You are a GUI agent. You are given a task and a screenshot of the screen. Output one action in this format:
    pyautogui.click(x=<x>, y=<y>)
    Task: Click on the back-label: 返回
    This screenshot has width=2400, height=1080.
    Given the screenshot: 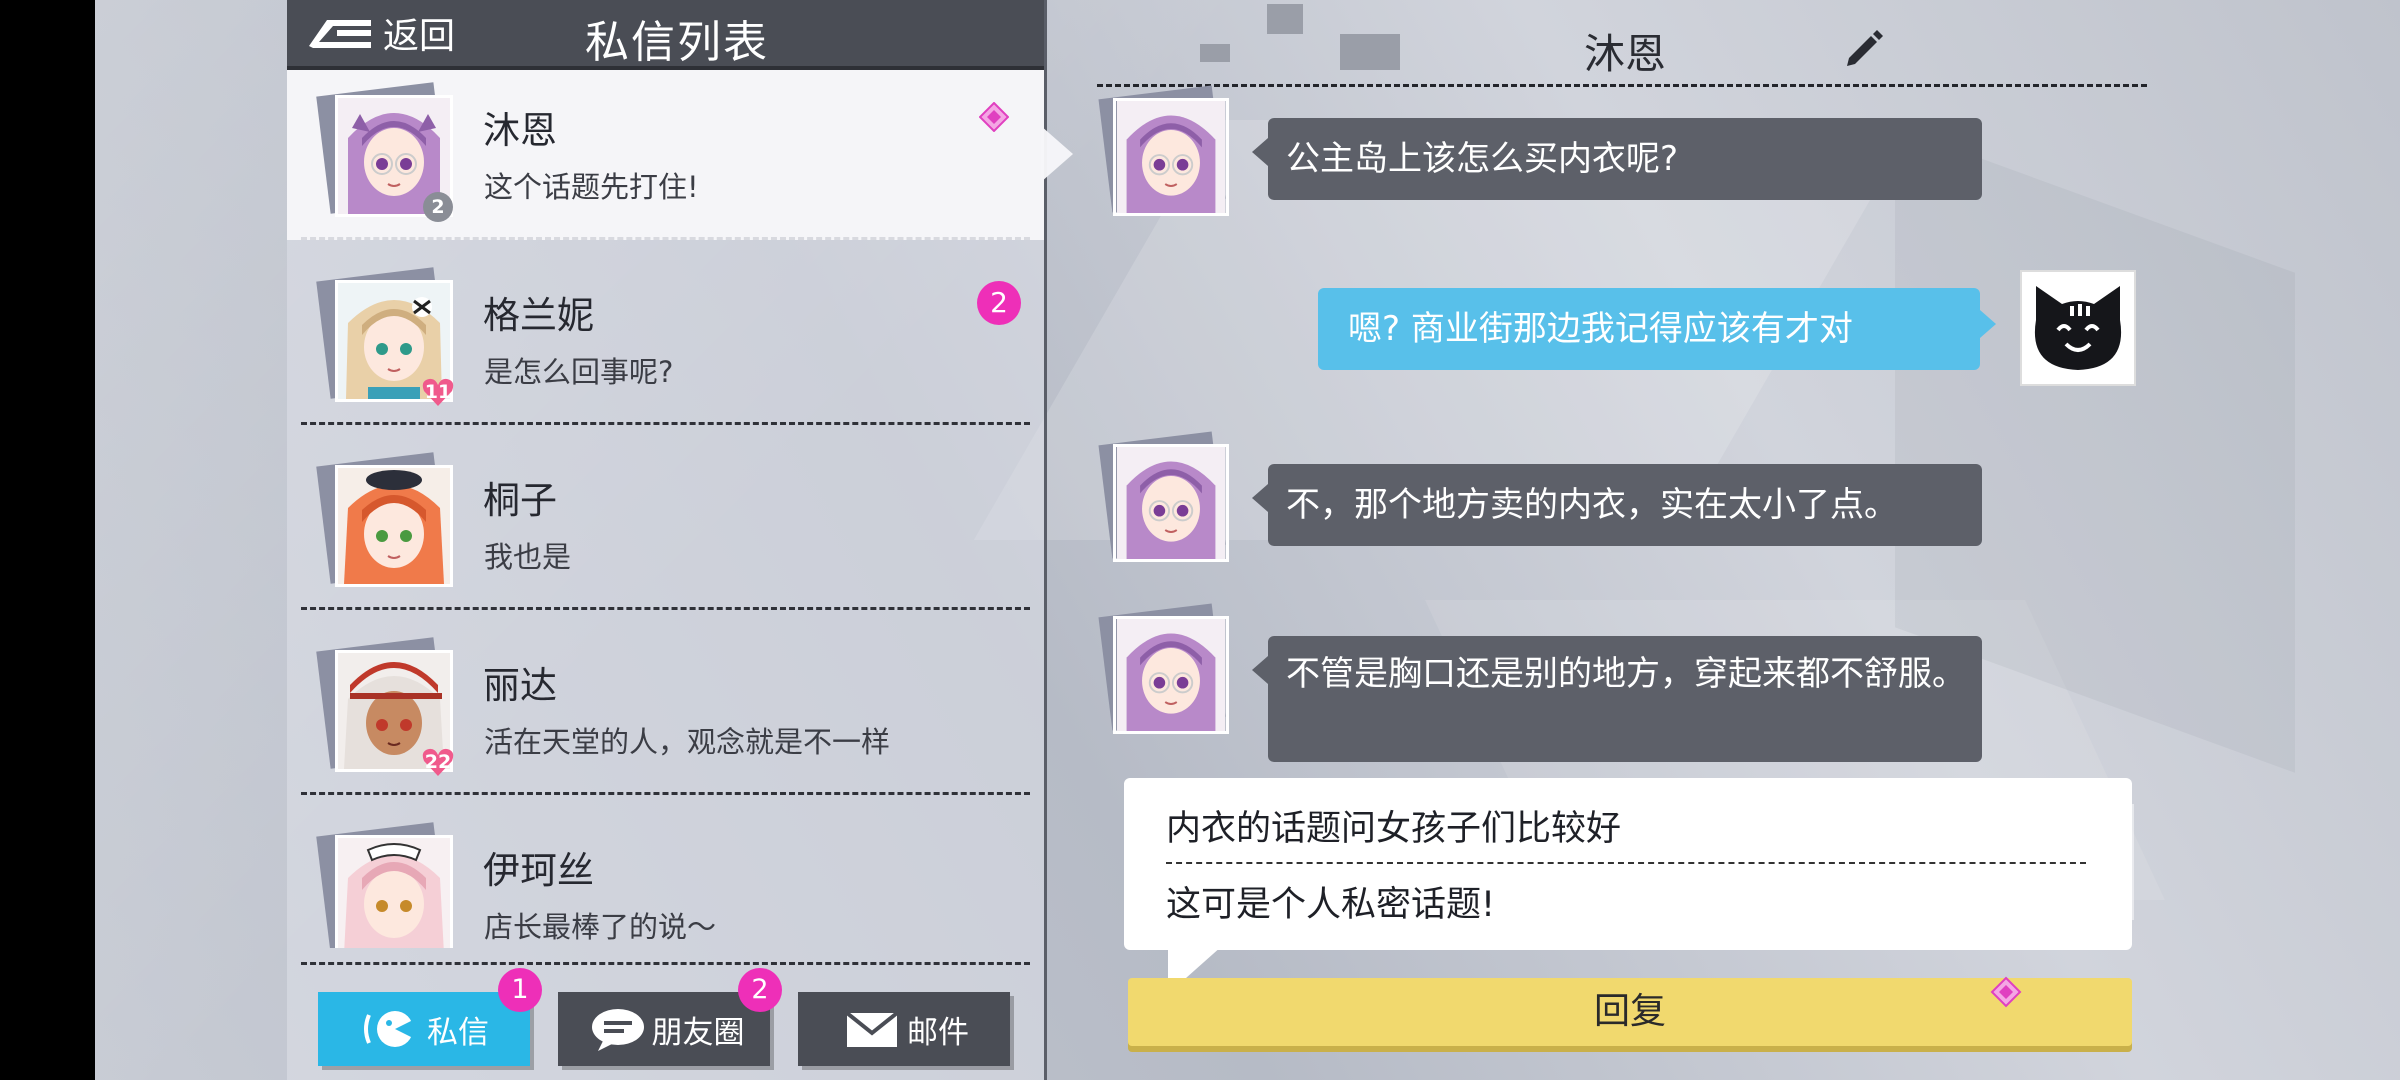 What is the action you would take?
    pyautogui.click(x=419, y=36)
    